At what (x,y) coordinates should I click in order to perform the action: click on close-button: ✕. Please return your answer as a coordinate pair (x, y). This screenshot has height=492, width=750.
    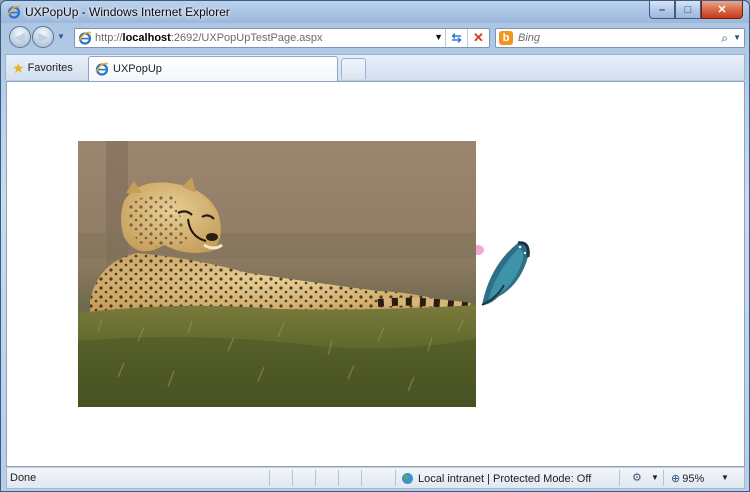
    Looking at the image, I should click on (722, 10).